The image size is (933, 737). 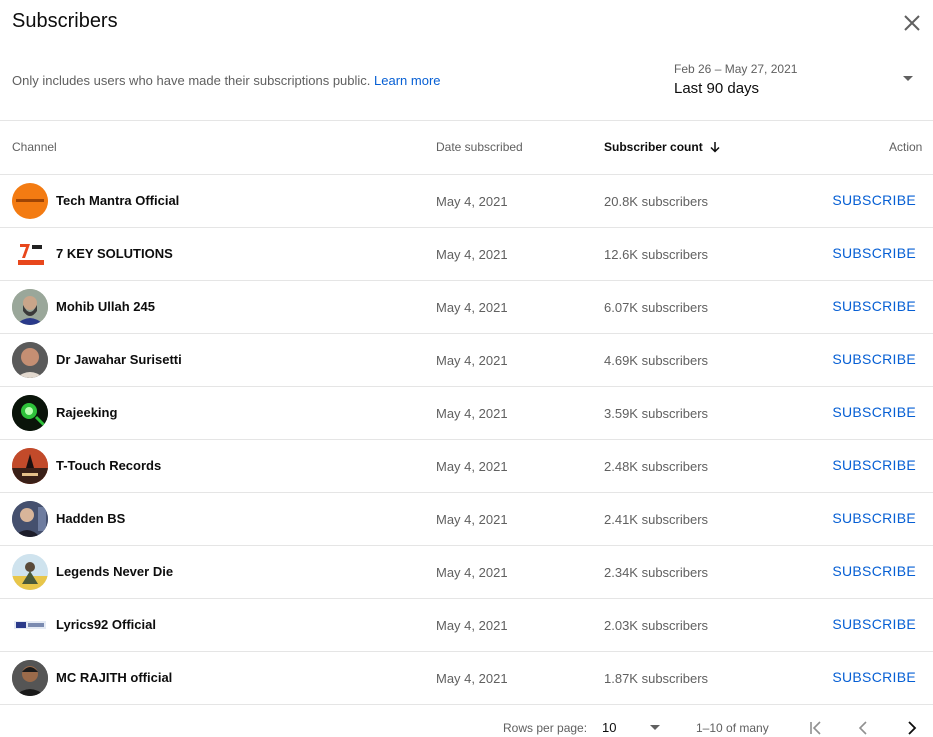 What do you see at coordinates (117, 200) in the screenshot?
I see `channel-name: Tech Mantra Official` at bounding box center [117, 200].